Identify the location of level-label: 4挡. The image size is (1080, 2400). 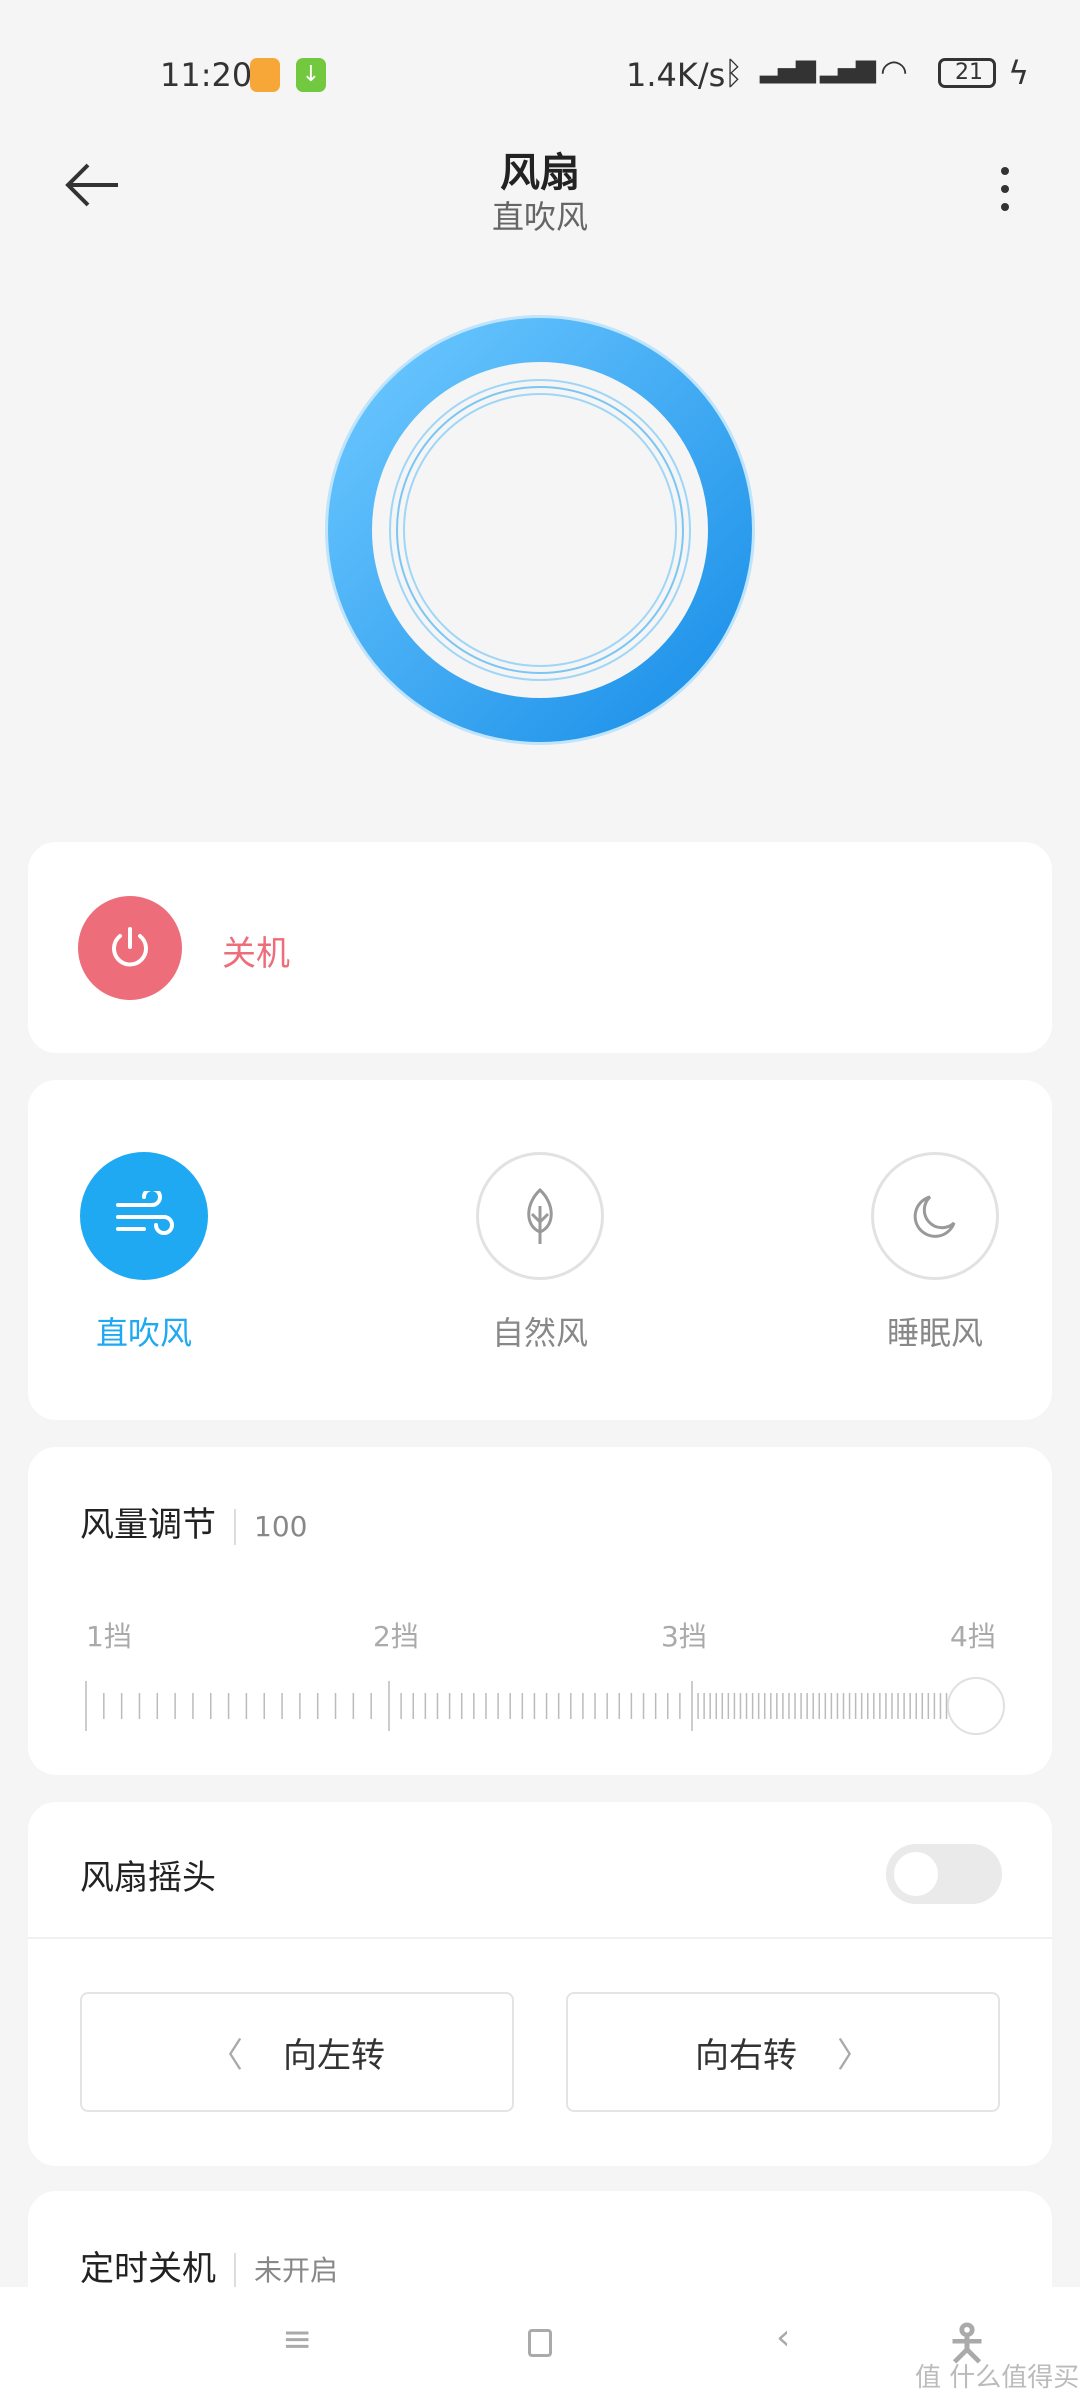
(973, 1636).